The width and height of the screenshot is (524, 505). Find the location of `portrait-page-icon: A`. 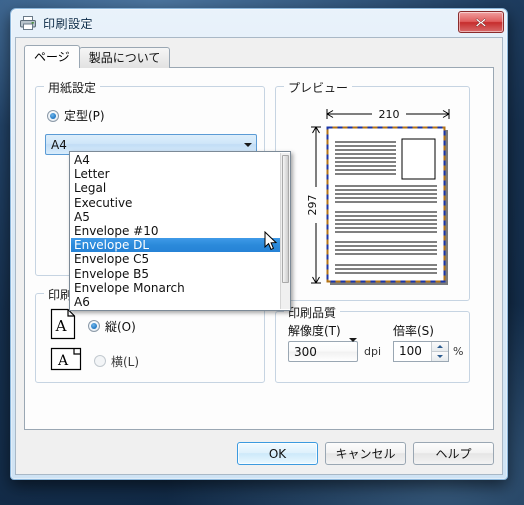

portrait-page-icon: A is located at coordinates (63, 326).